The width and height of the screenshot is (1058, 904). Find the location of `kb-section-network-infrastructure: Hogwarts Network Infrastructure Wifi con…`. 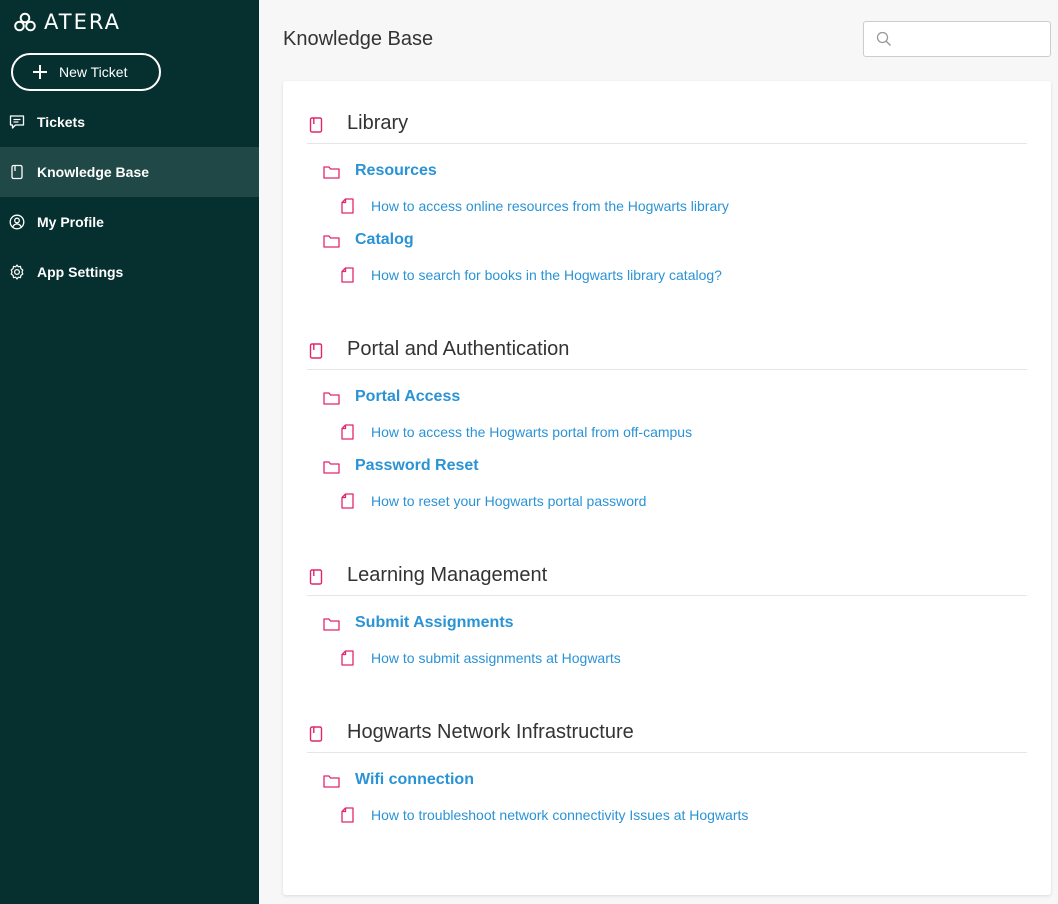

kb-section-network-infrastructure: Hogwarts Network Infrastructure Wifi con… is located at coordinates (667, 773).